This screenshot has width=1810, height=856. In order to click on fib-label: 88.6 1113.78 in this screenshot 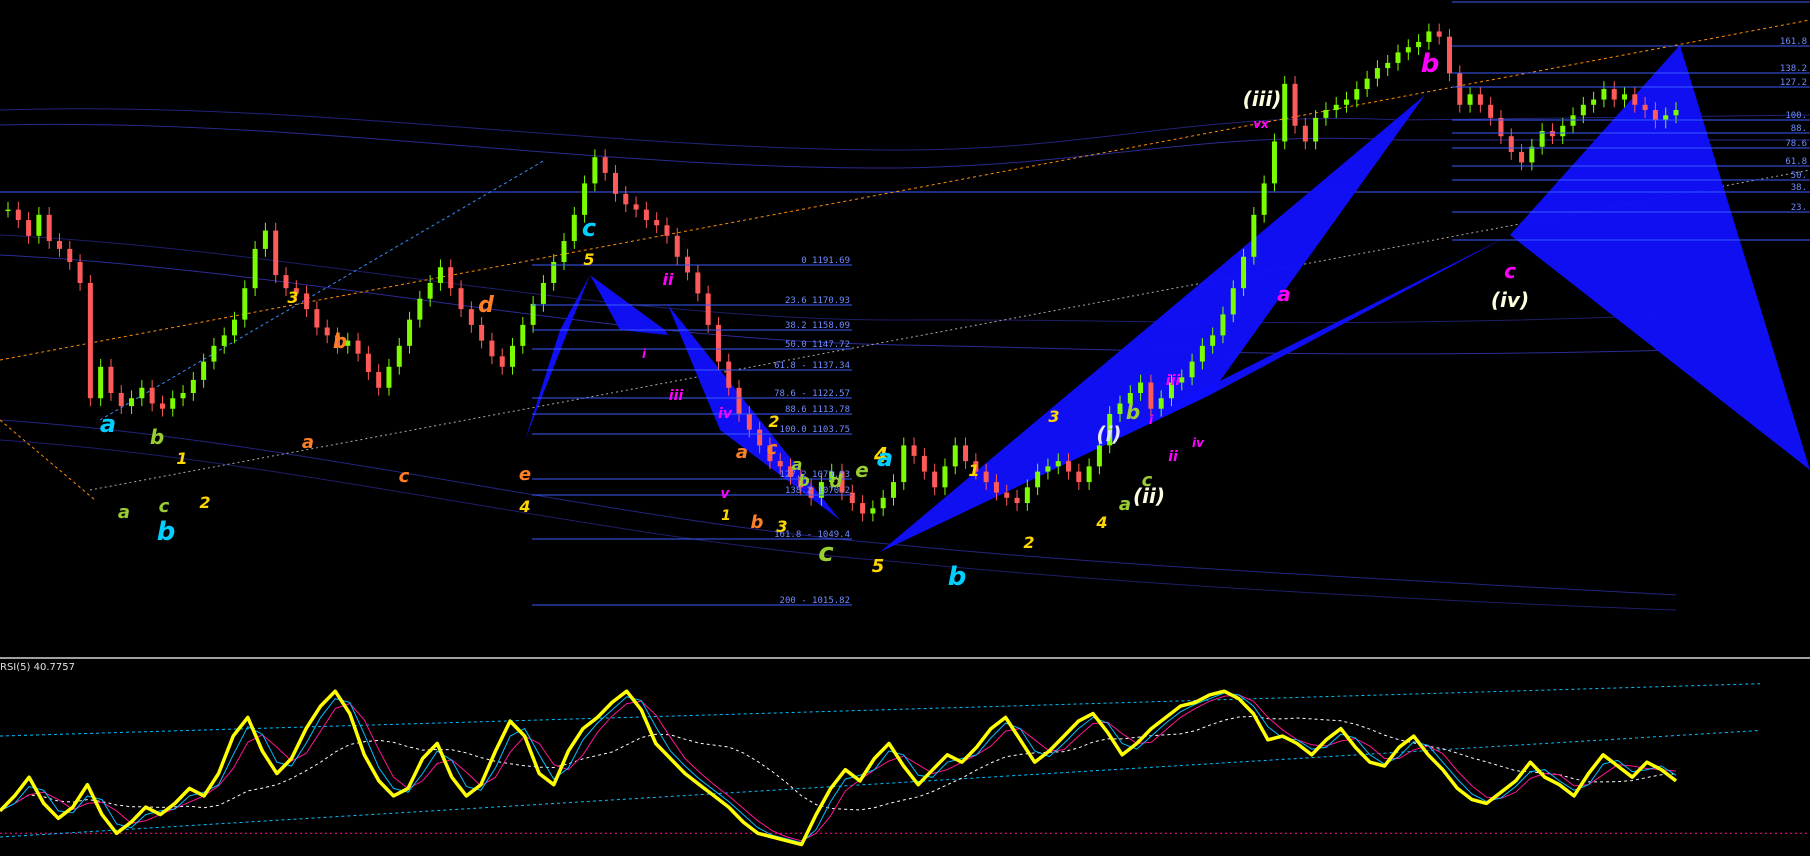, I will do `click(817, 410)`.